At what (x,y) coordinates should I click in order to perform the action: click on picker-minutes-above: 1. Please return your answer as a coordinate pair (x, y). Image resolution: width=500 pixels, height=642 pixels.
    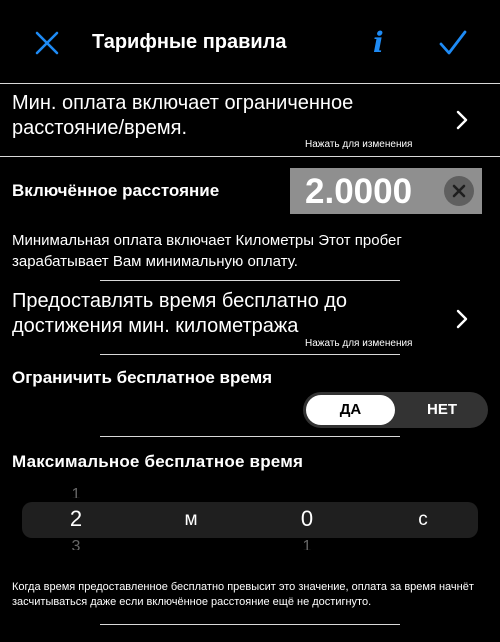
    Looking at the image, I should click on (76, 493).